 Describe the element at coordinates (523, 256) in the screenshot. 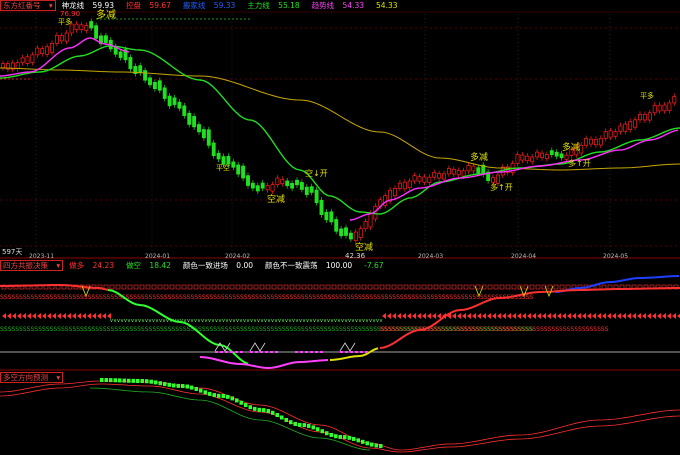

I see `date-label: 2024-04` at that location.